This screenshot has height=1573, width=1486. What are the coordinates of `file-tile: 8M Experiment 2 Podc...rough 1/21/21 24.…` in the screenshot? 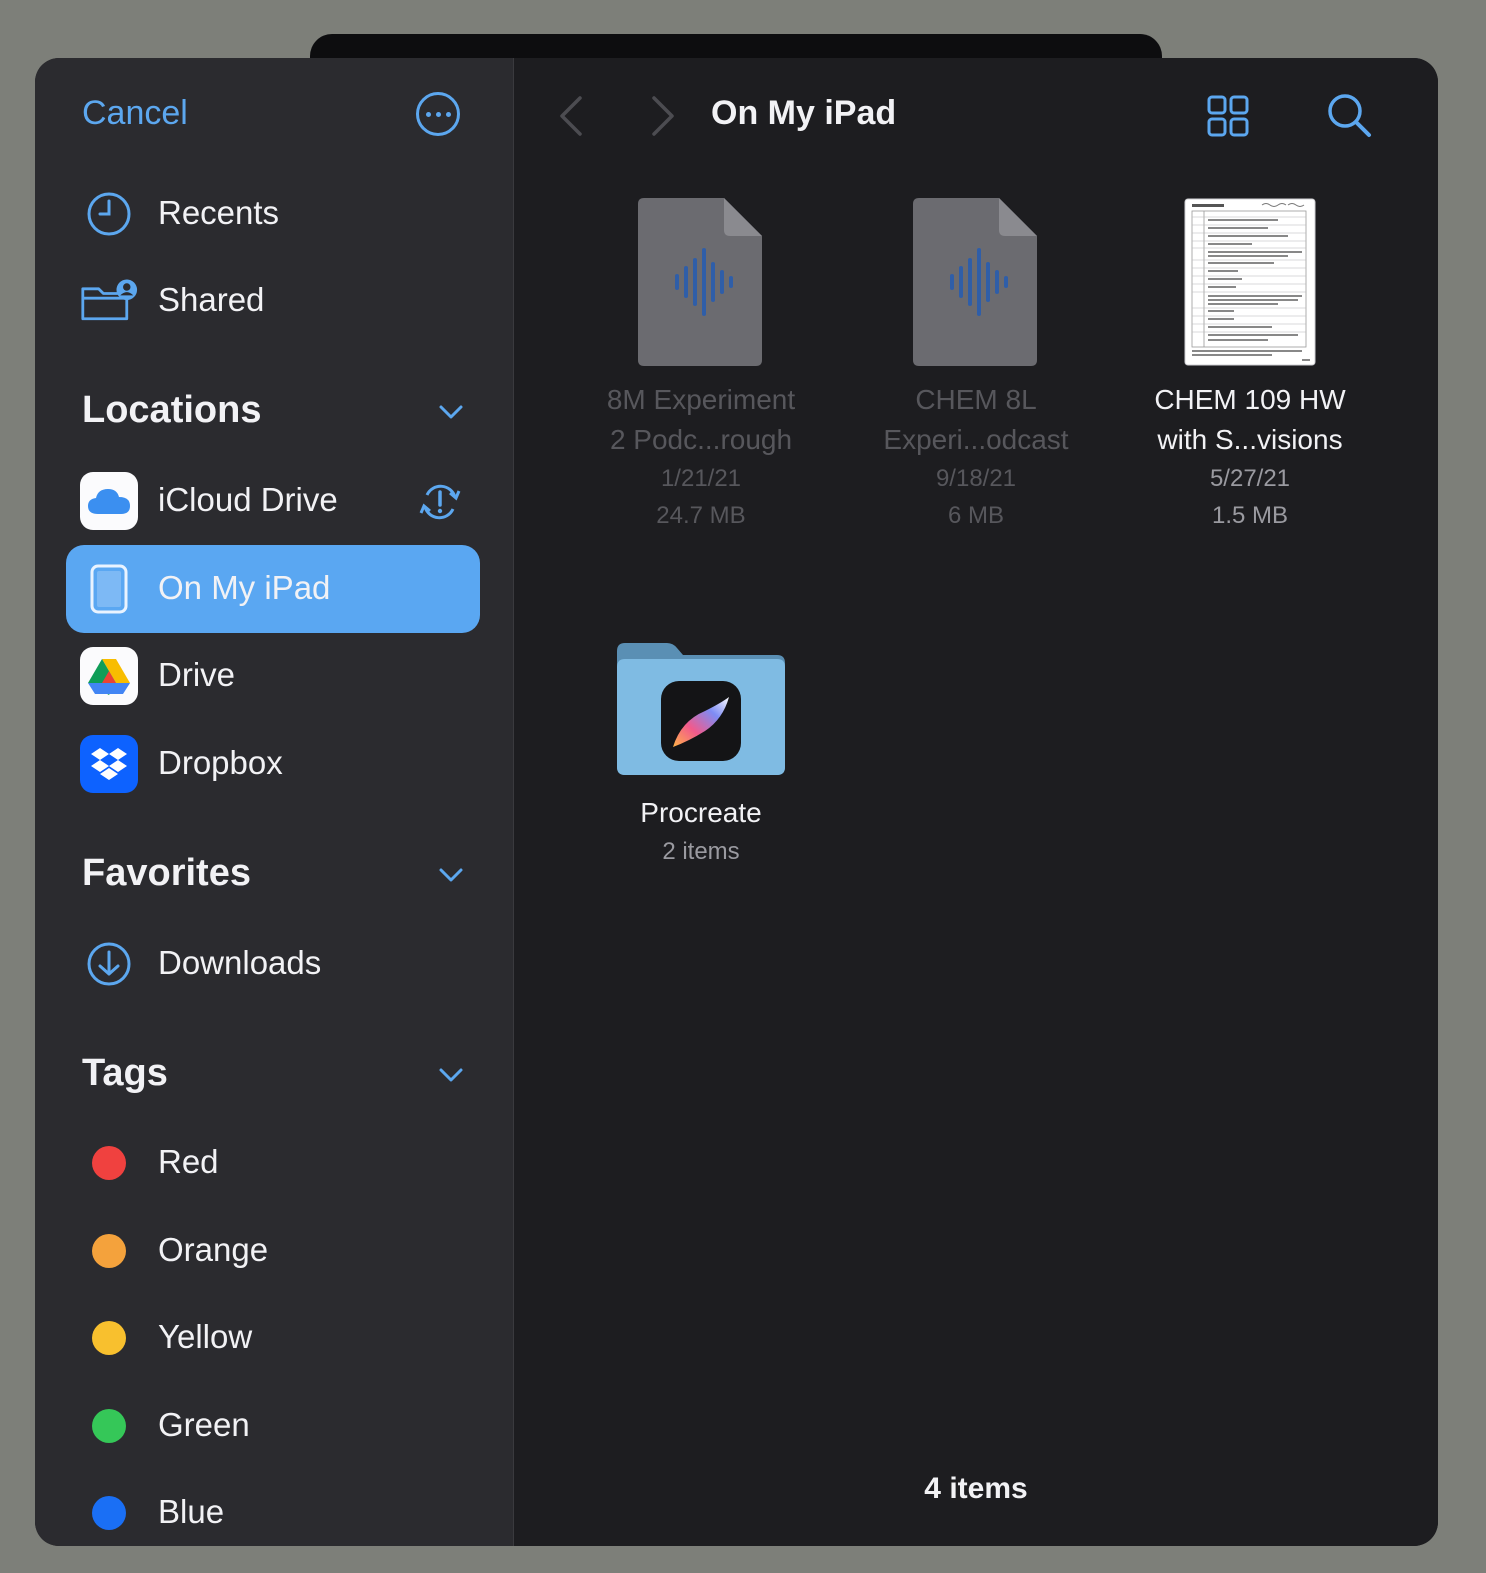 It's located at (701, 366).